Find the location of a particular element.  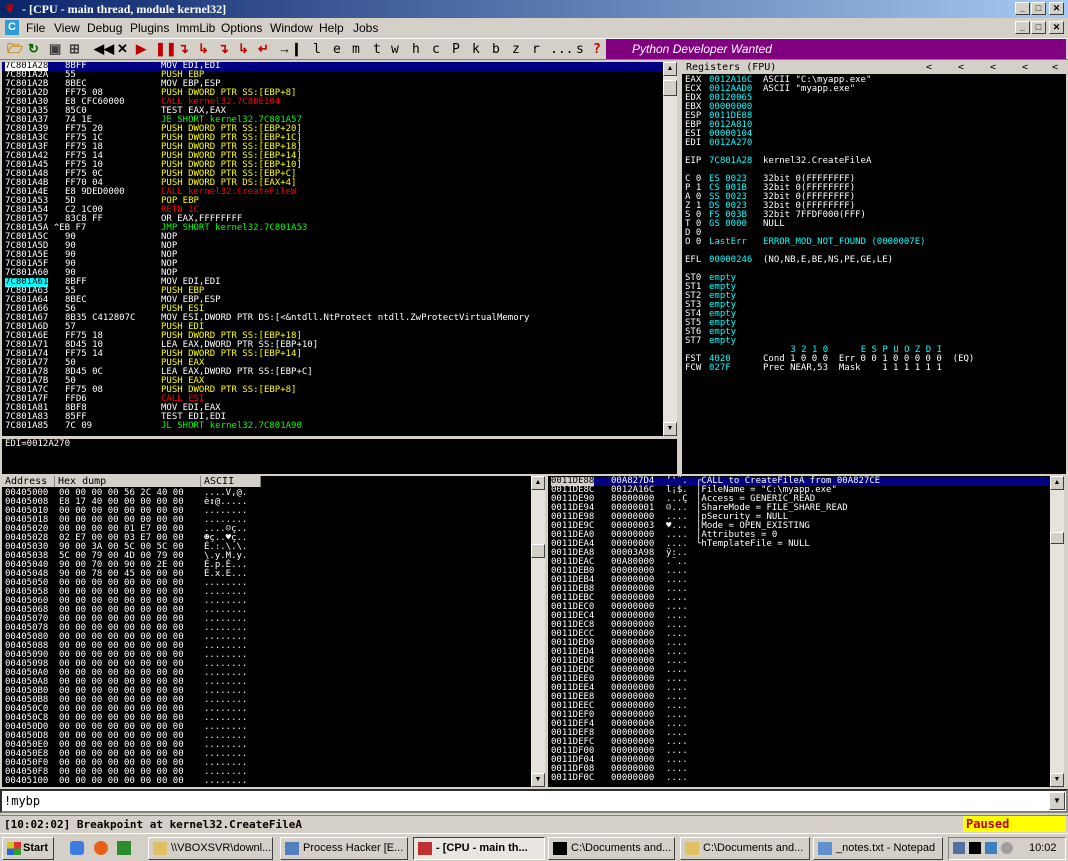

trace-into-icon: ↴ is located at coordinates (223, 49).